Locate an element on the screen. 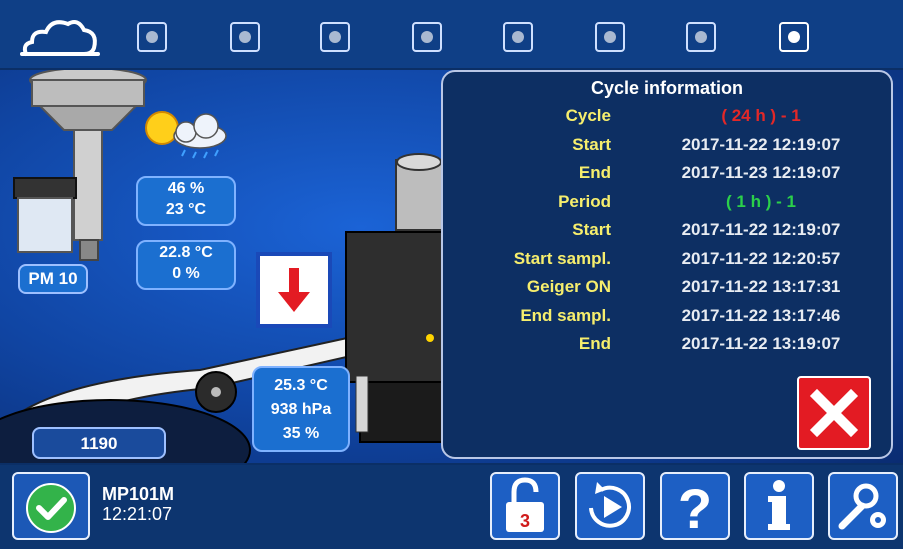 The image size is (903, 549). sample-humidity: 0 % is located at coordinates (186, 273).